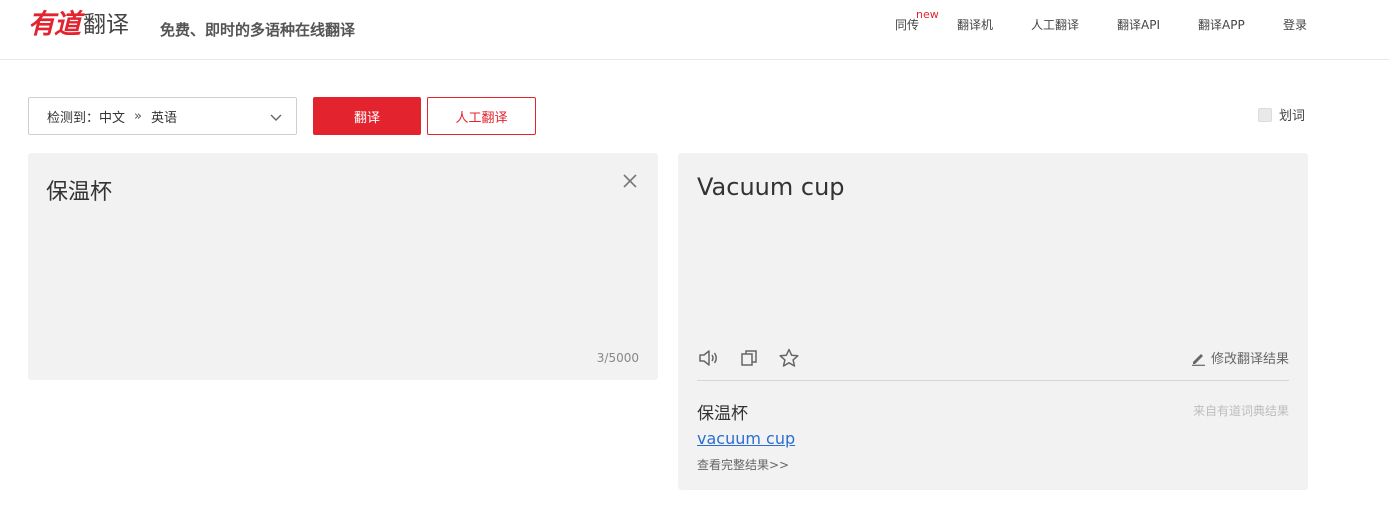 The image size is (1389, 531). I want to click on star-icon, so click(789, 358).